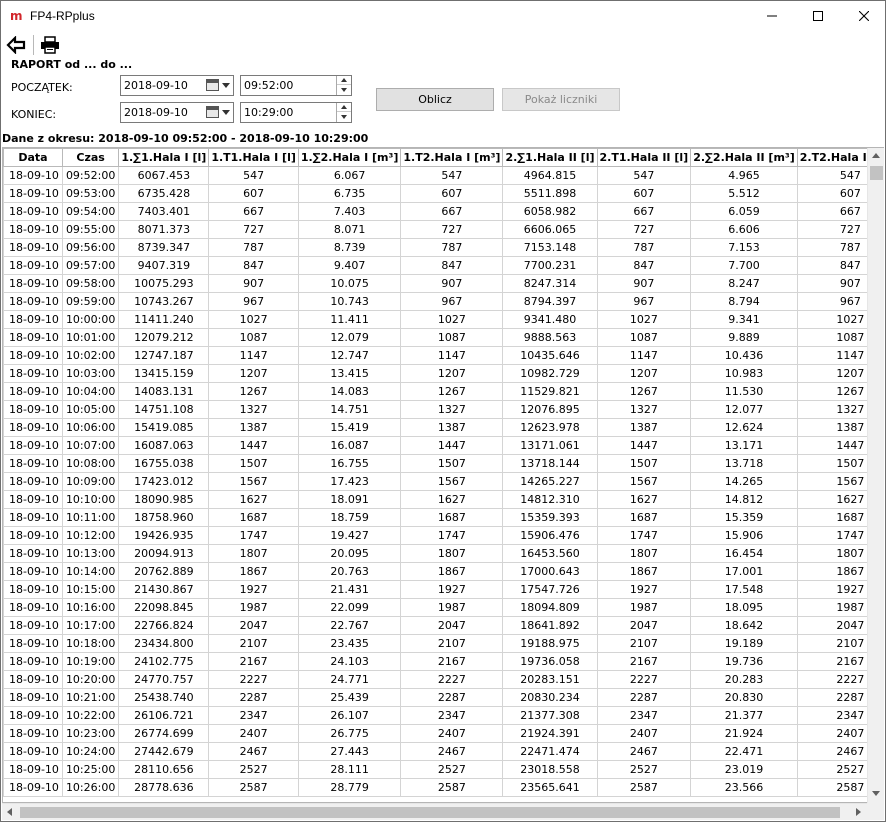  Describe the element at coordinates (349, 157) in the screenshot. I see `column-header: 1.∑2.Hala I [m³]` at that location.